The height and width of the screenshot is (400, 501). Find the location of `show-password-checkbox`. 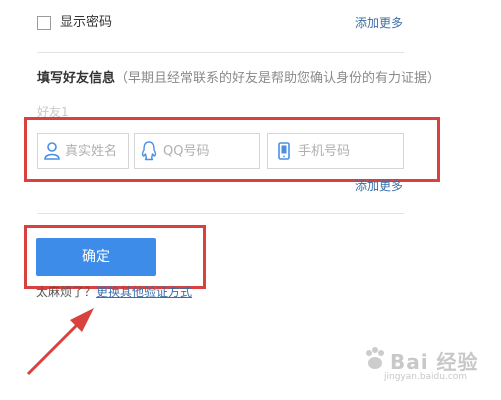

show-password-checkbox is located at coordinates (44, 23).